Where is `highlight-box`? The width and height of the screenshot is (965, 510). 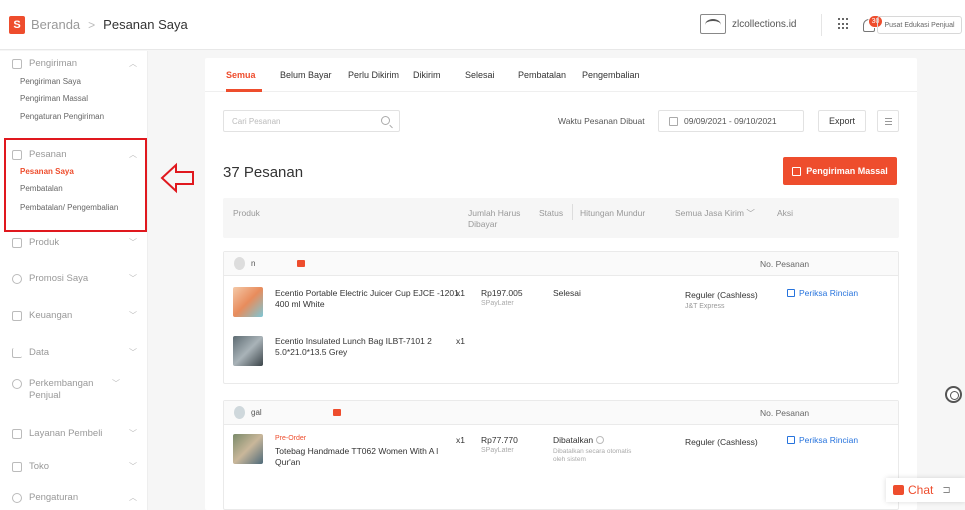 highlight-box is located at coordinates (75, 185).